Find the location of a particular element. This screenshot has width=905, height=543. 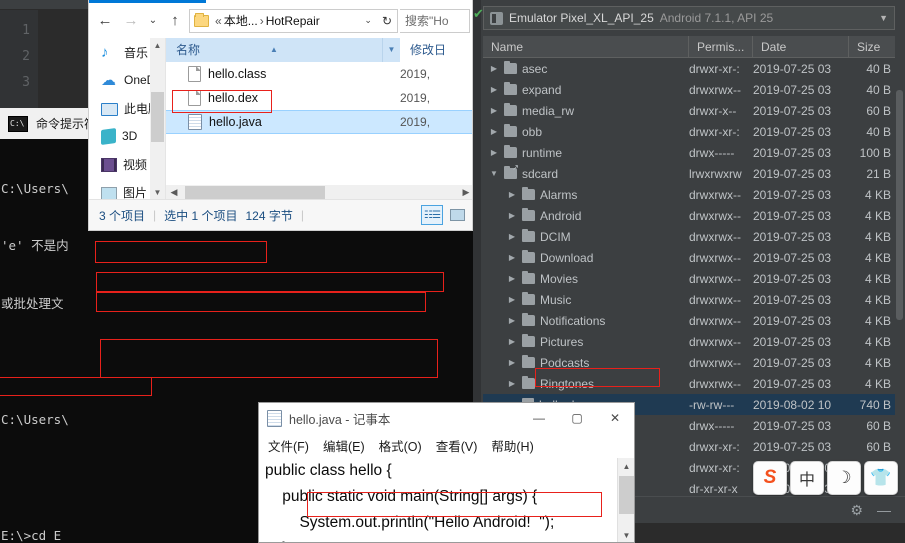

refresh-icon: ↻ is located at coordinates (387, 21).